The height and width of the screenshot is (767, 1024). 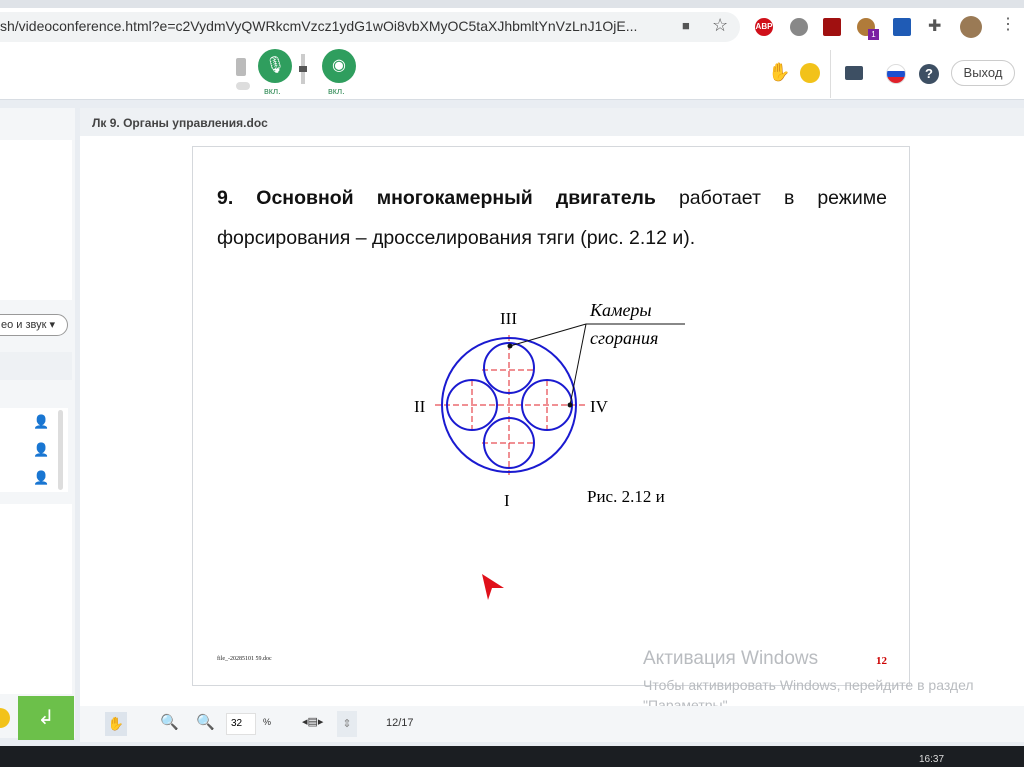 I want to click on pdf-icon, so click(x=832, y=27).